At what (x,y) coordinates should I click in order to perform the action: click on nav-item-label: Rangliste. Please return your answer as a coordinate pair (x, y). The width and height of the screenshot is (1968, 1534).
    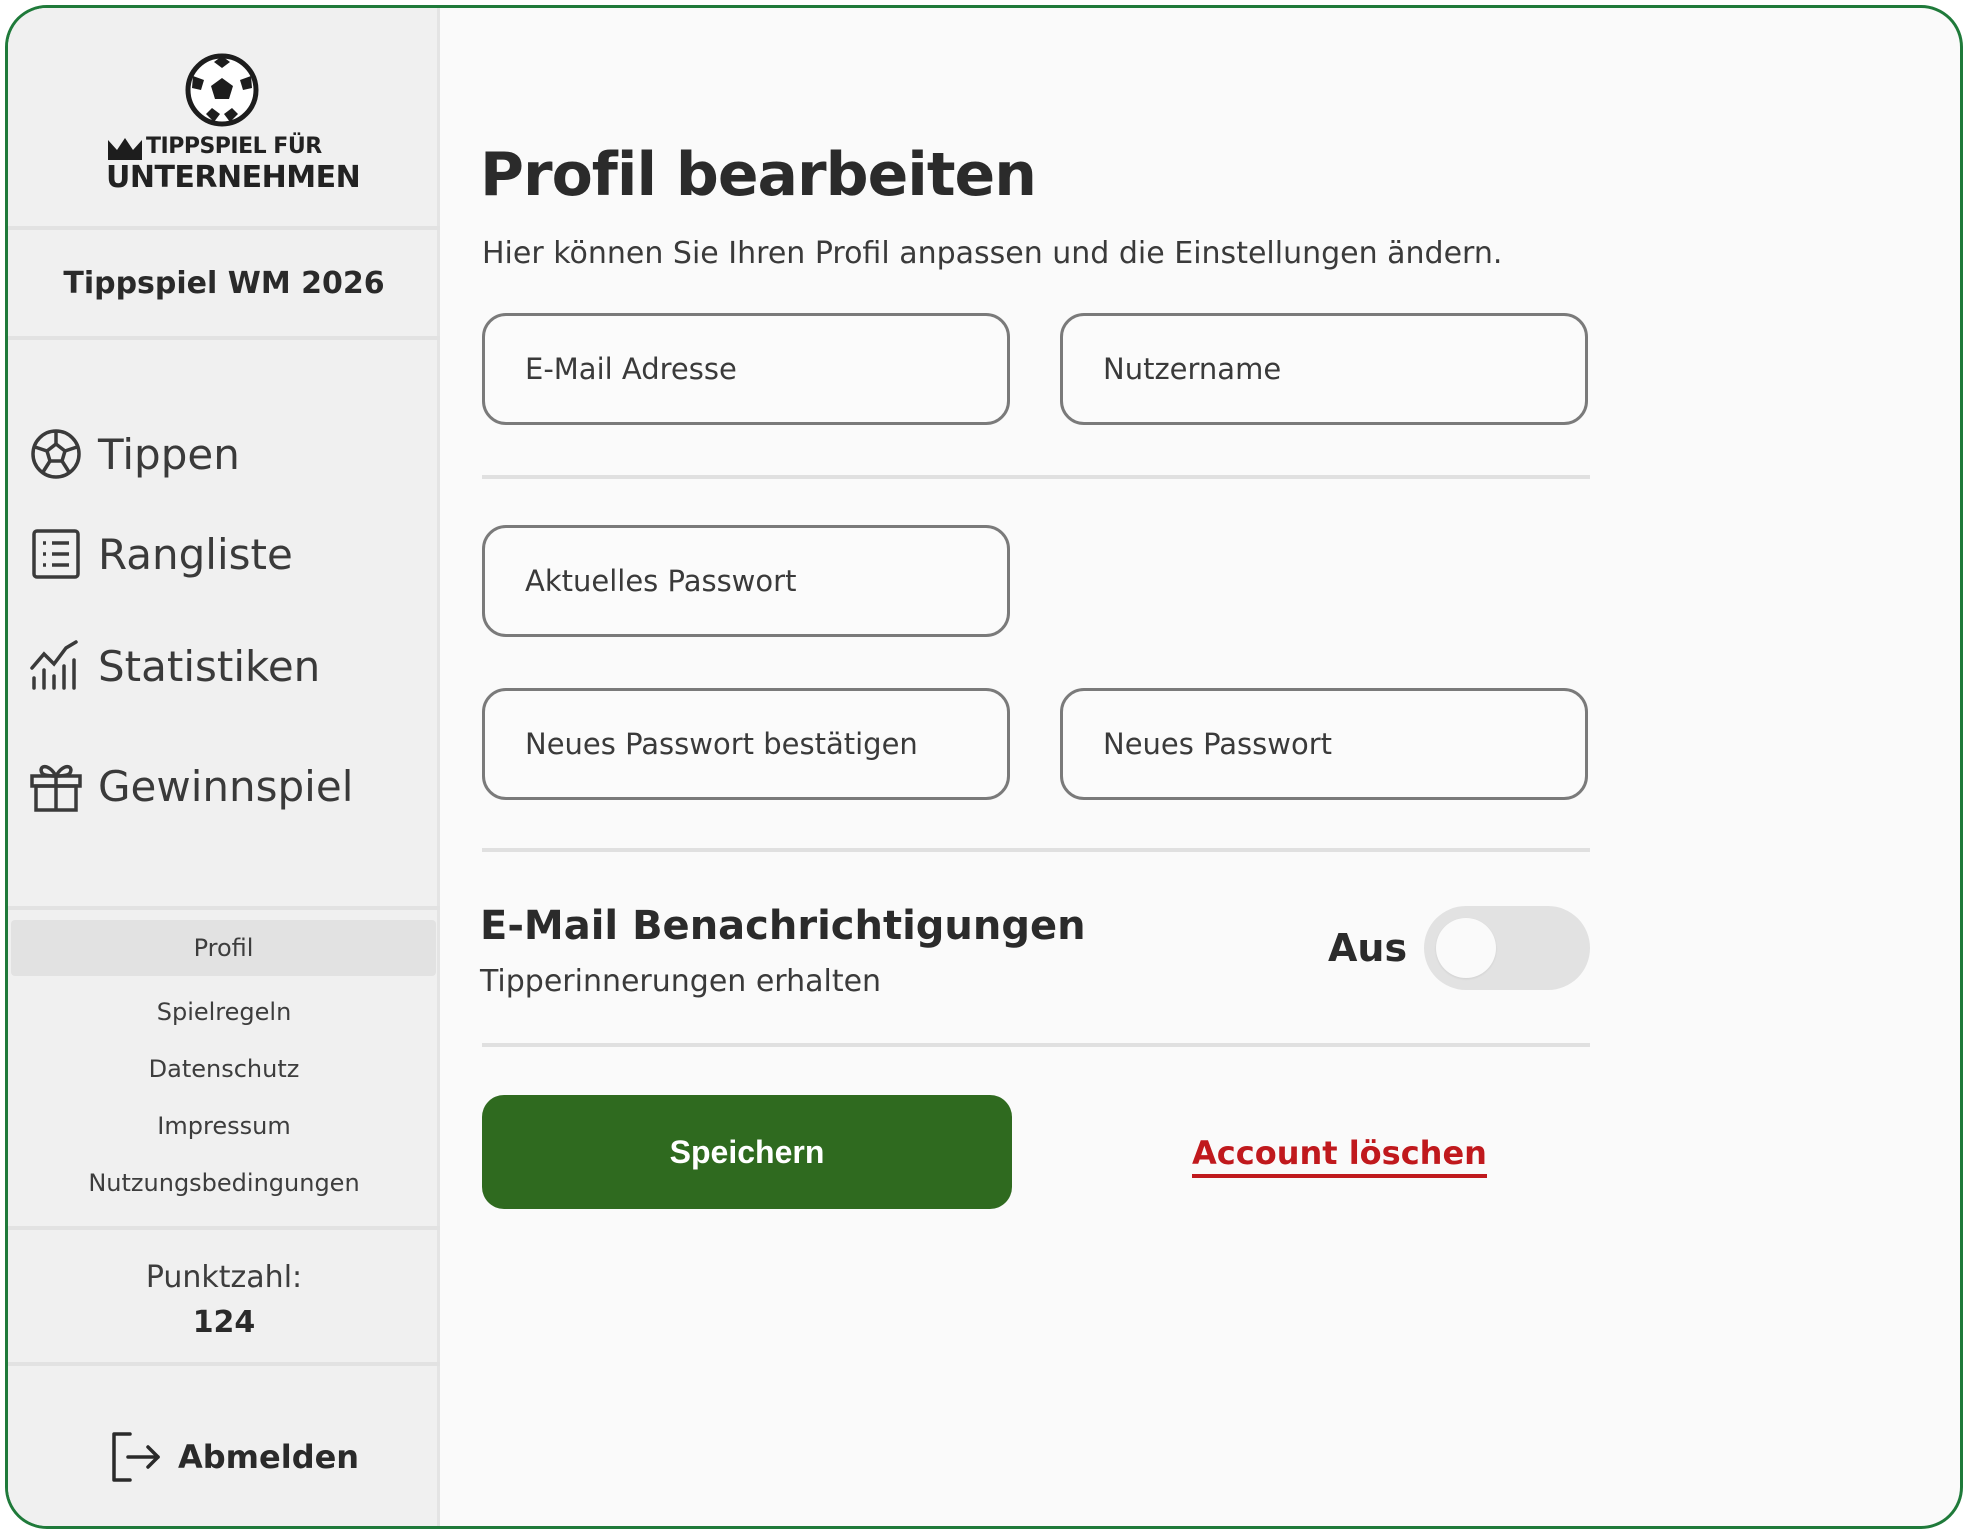
    Looking at the image, I should click on (195, 554).